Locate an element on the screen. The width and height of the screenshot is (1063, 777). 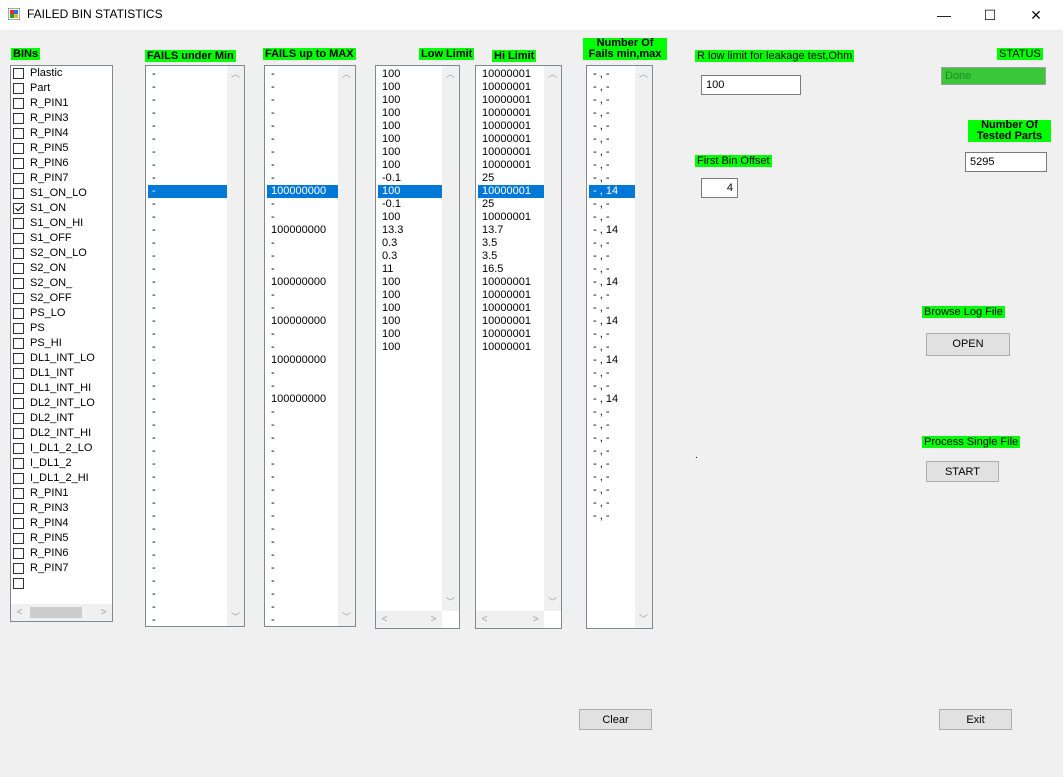
scroll-left-icon: < is located at coordinates (384, 619).